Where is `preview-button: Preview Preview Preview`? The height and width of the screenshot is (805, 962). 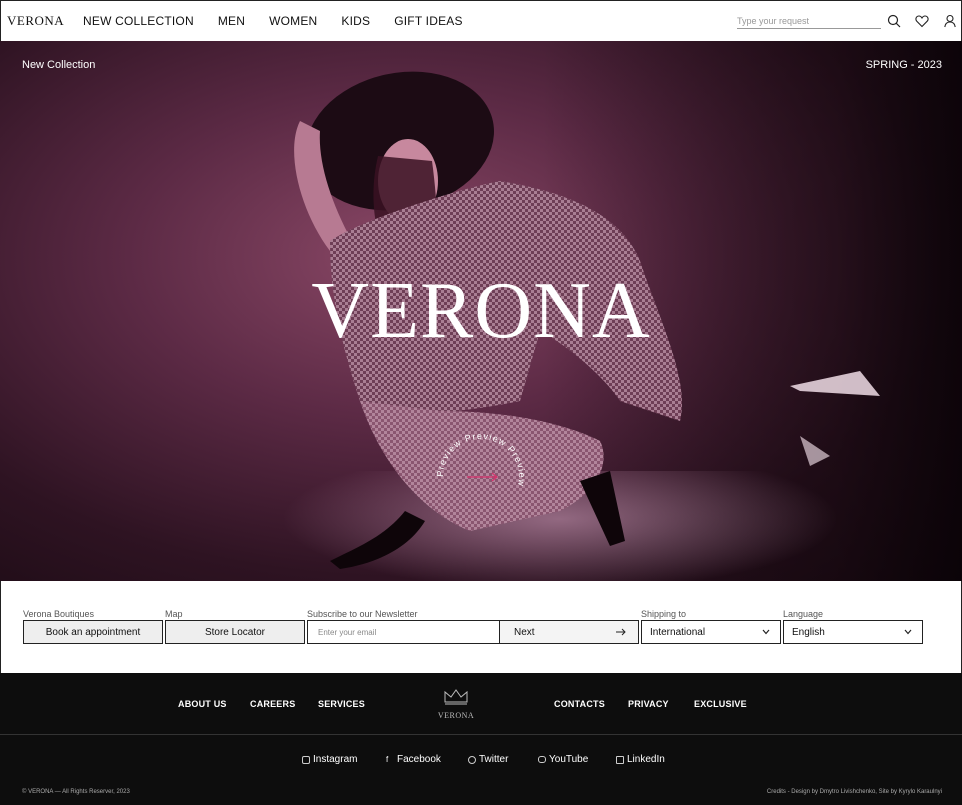
preview-button: Preview Preview Preview is located at coordinates (481, 477).